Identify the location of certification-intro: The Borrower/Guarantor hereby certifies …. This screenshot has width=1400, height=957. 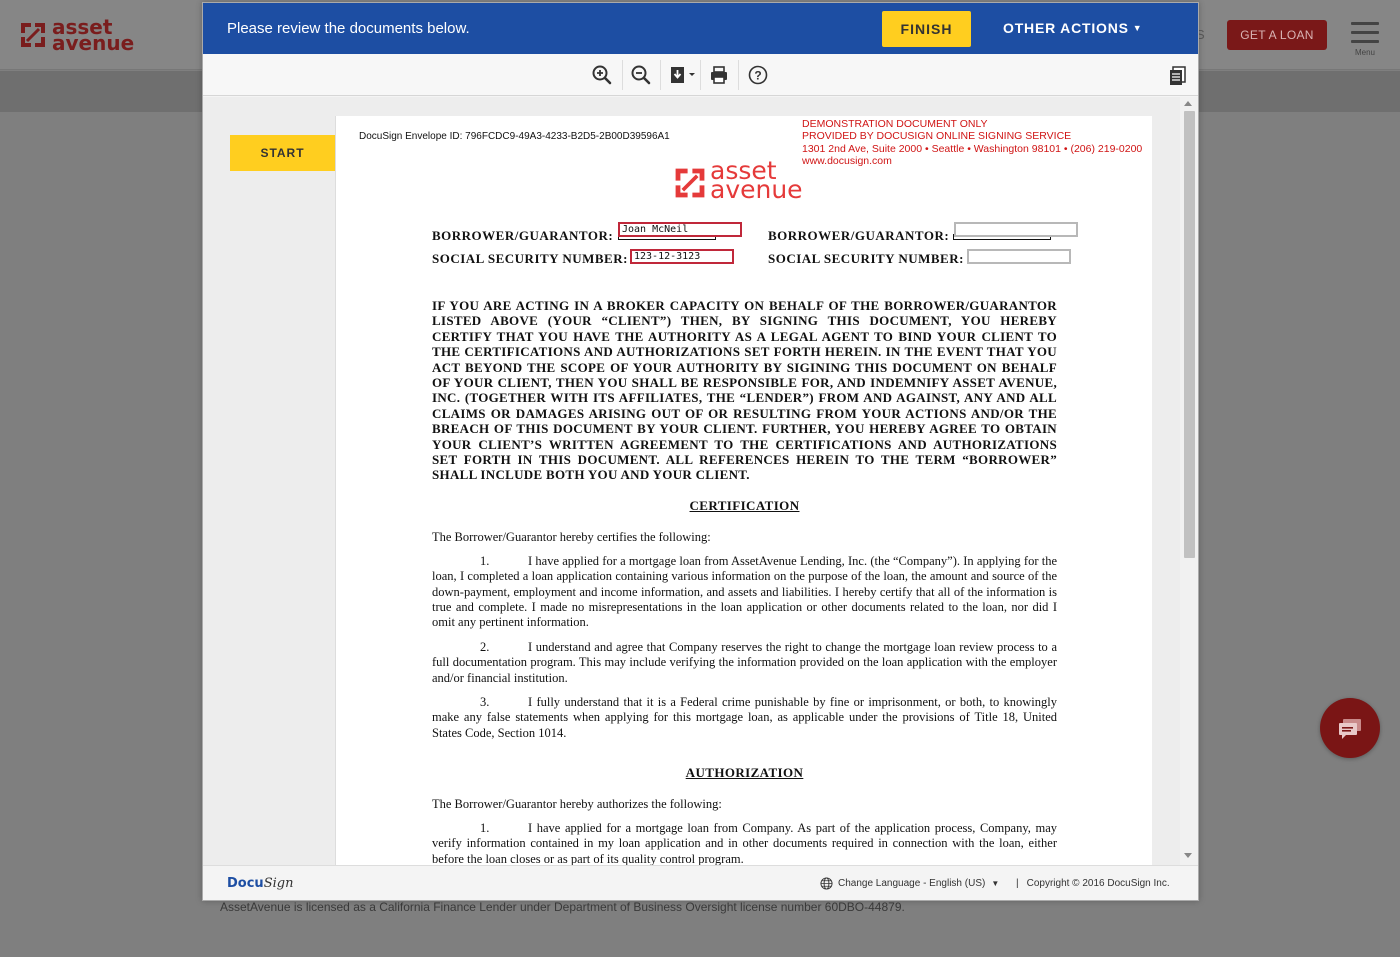
(571, 537).